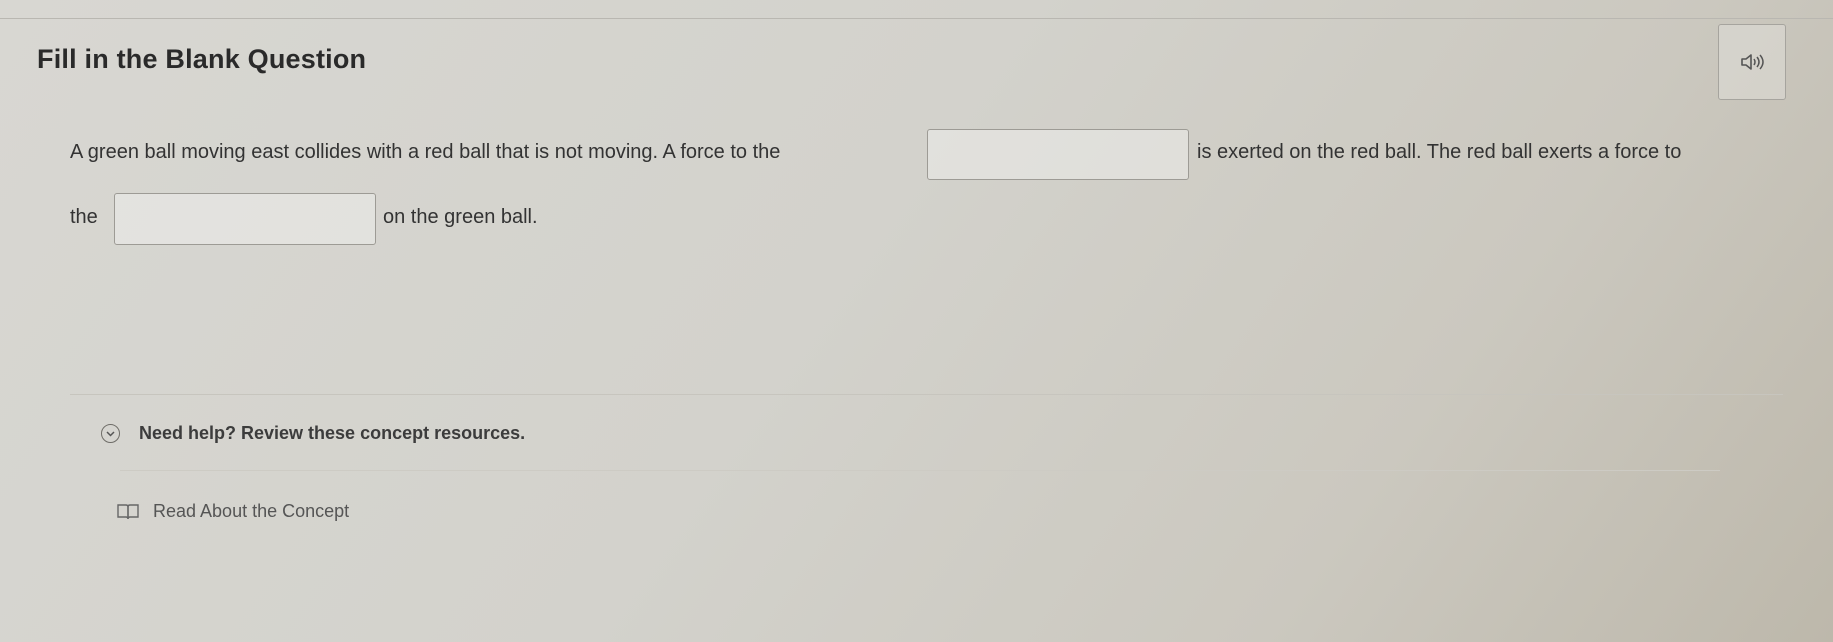 This screenshot has height=642, width=1833. Describe the element at coordinates (84, 217) in the screenshot. I see `question-text-line2-start: the` at that location.